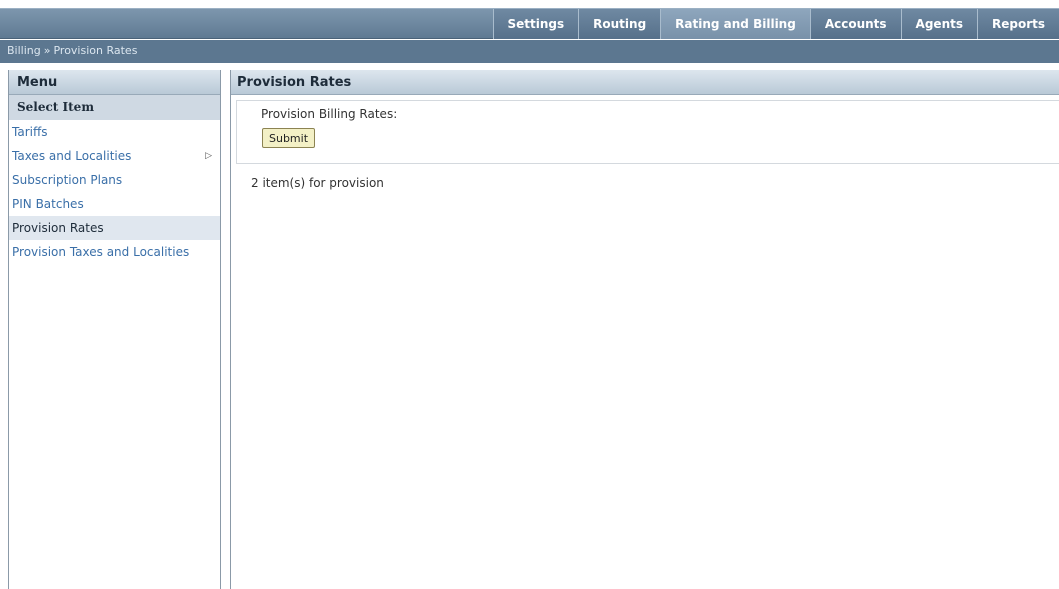  What do you see at coordinates (289, 138) in the screenshot?
I see `submit-button: Submit` at bounding box center [289, 138].